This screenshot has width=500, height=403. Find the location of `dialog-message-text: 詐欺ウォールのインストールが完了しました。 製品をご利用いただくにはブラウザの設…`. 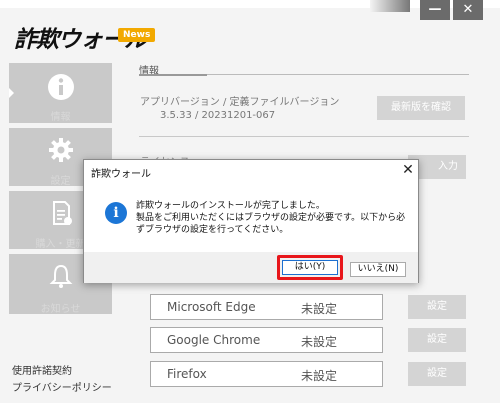

dialog-message-text: 詐欺ウォールのインストールが完了しました。 製品をご利用いただくにはブラウザの設… is located at coordinates (271, 218).